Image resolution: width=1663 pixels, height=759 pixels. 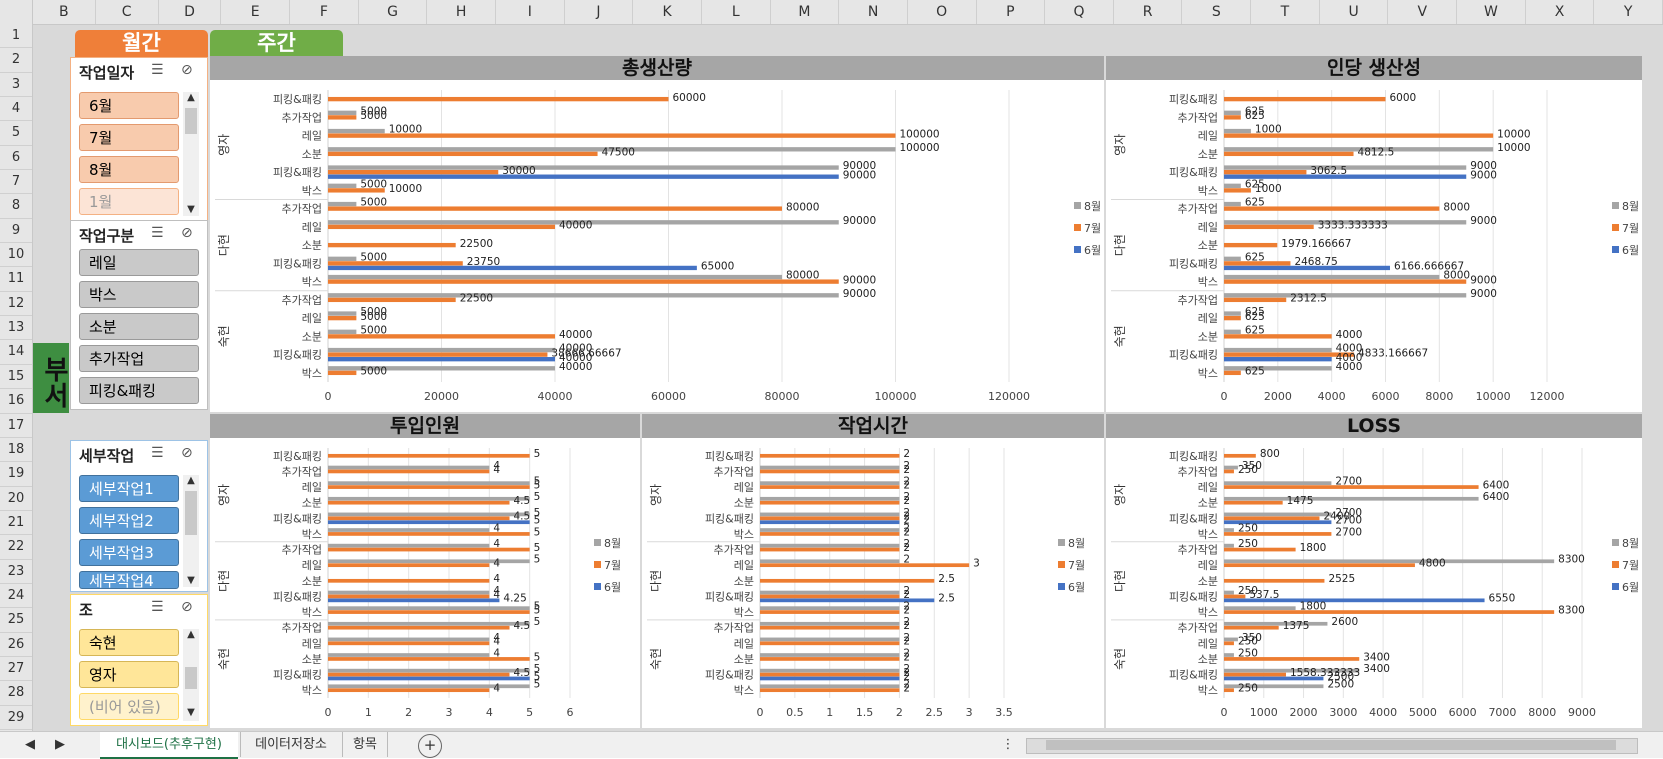 I want to click on slicer-item: 숙현, so click(x=129, y=642).